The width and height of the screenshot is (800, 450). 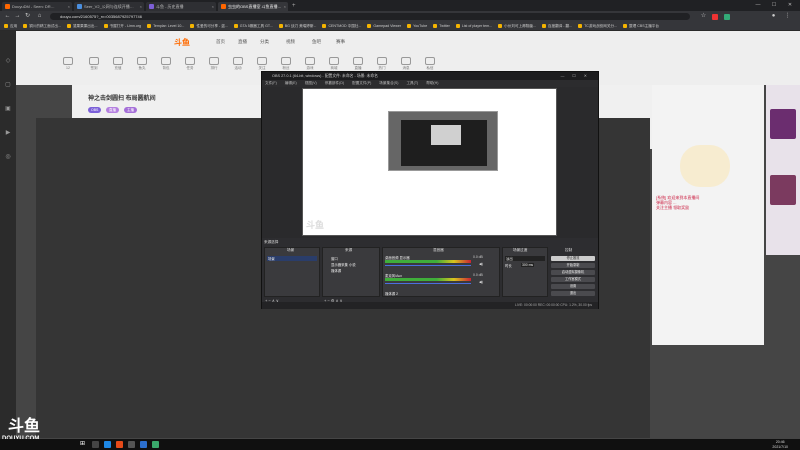 What do you see at coordinates (429, 162) in the screenshot?
I see `obs-preview` at bounding box center [429, 162].